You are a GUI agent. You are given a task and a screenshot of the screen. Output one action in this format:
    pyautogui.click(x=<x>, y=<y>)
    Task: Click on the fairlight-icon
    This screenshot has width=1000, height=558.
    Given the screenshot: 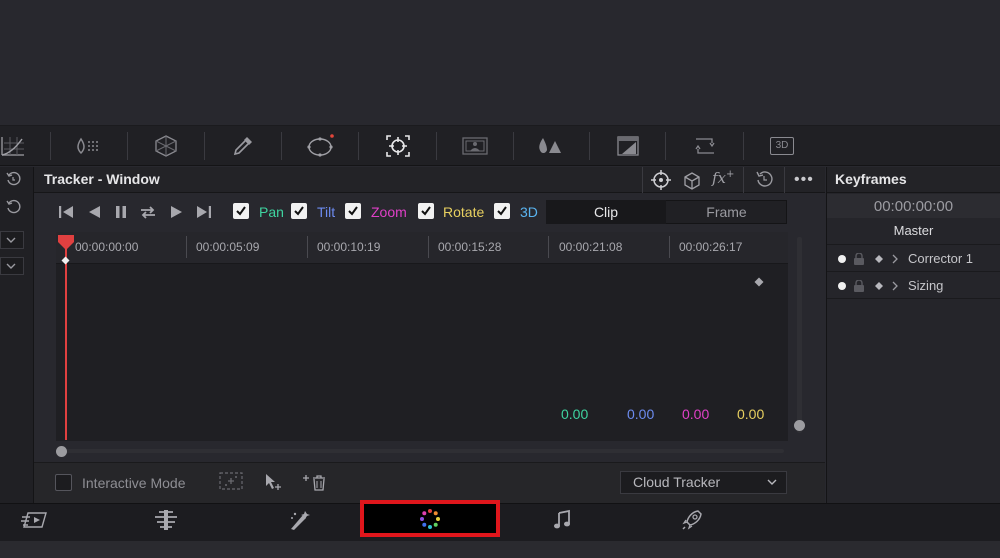 What is the action you would take?
    pyautogui.click(x=562, y=520)
    